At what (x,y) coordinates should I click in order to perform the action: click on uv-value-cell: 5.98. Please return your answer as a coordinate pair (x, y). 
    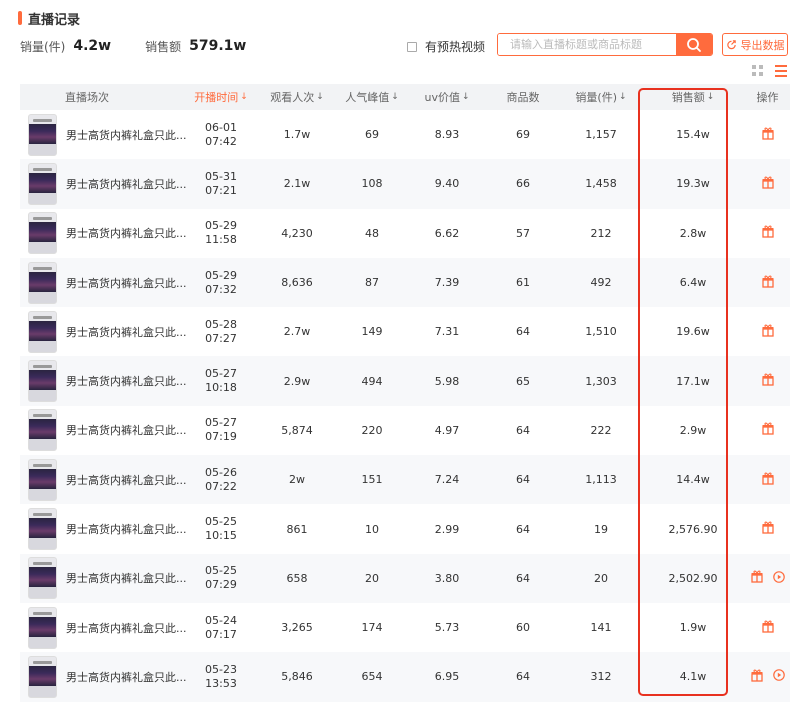
    Looking at the image, I should click on (447, 381).